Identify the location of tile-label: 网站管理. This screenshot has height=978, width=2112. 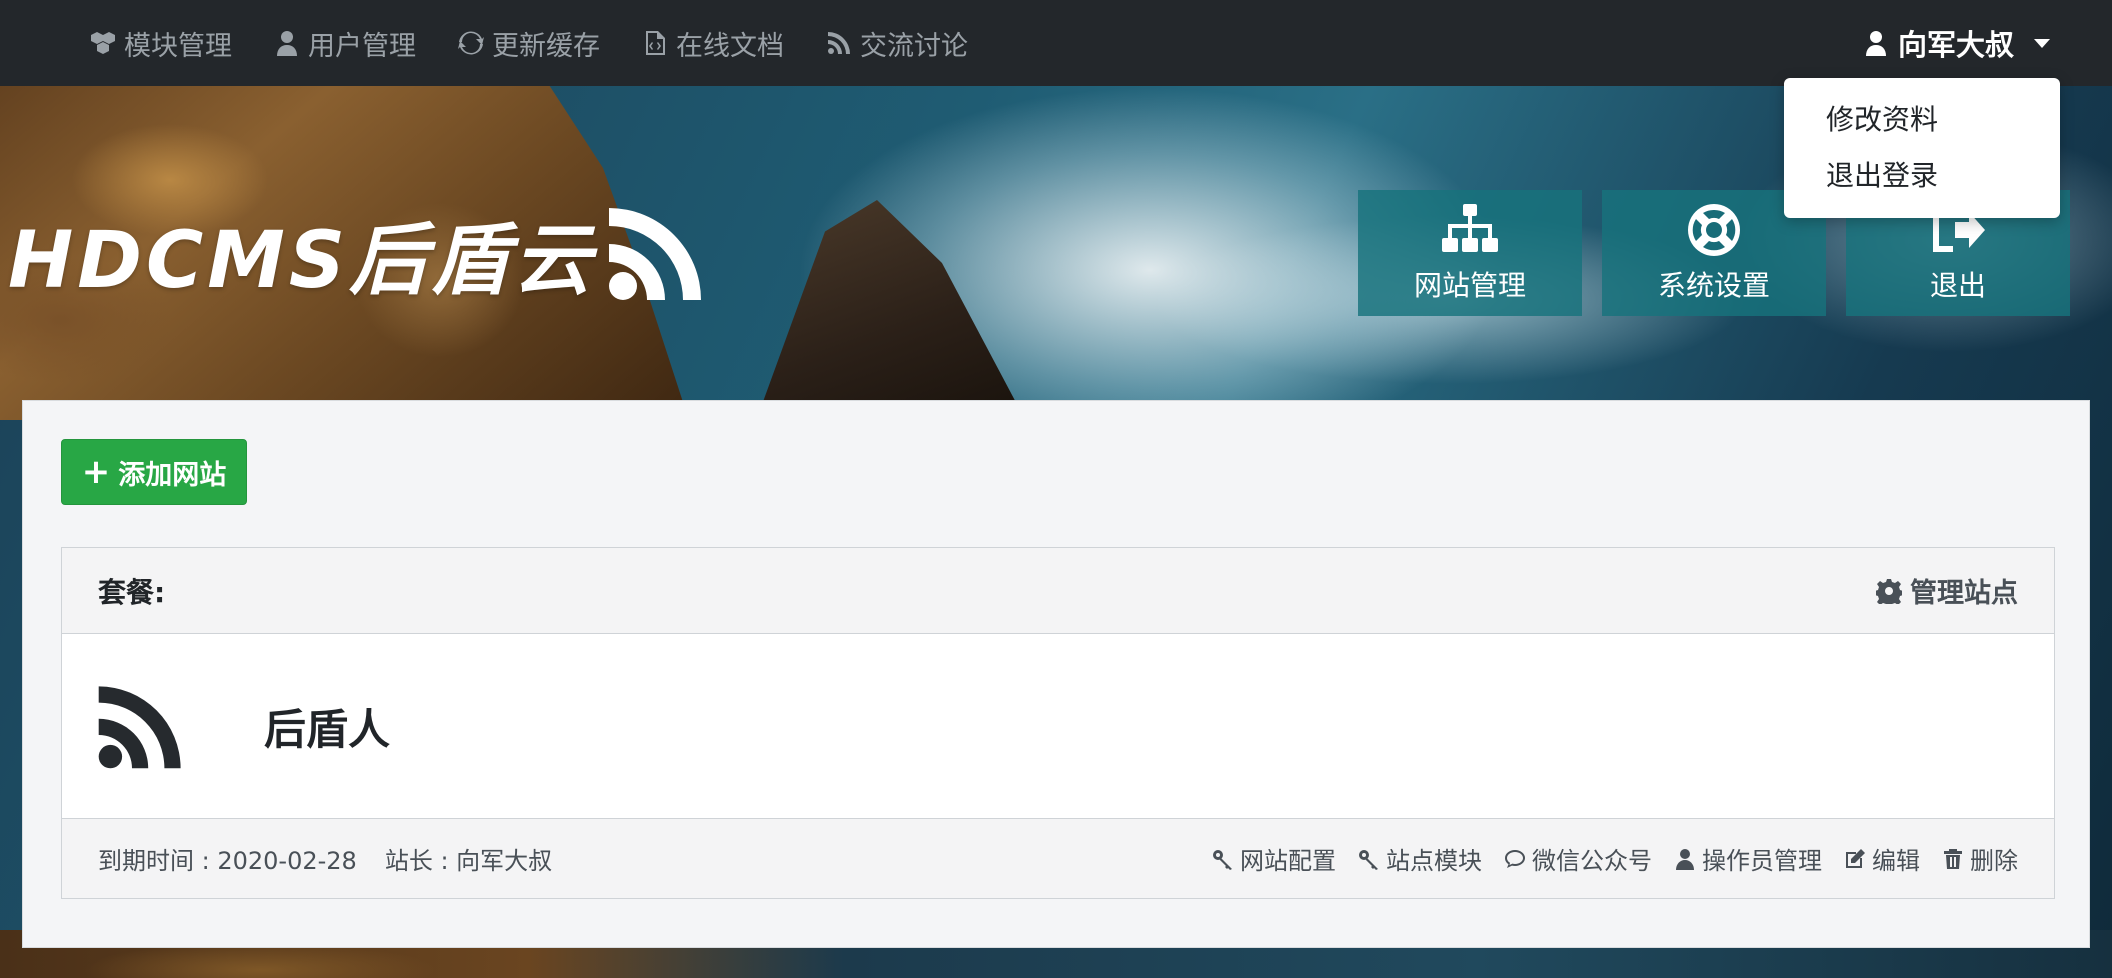
(1469, 285).